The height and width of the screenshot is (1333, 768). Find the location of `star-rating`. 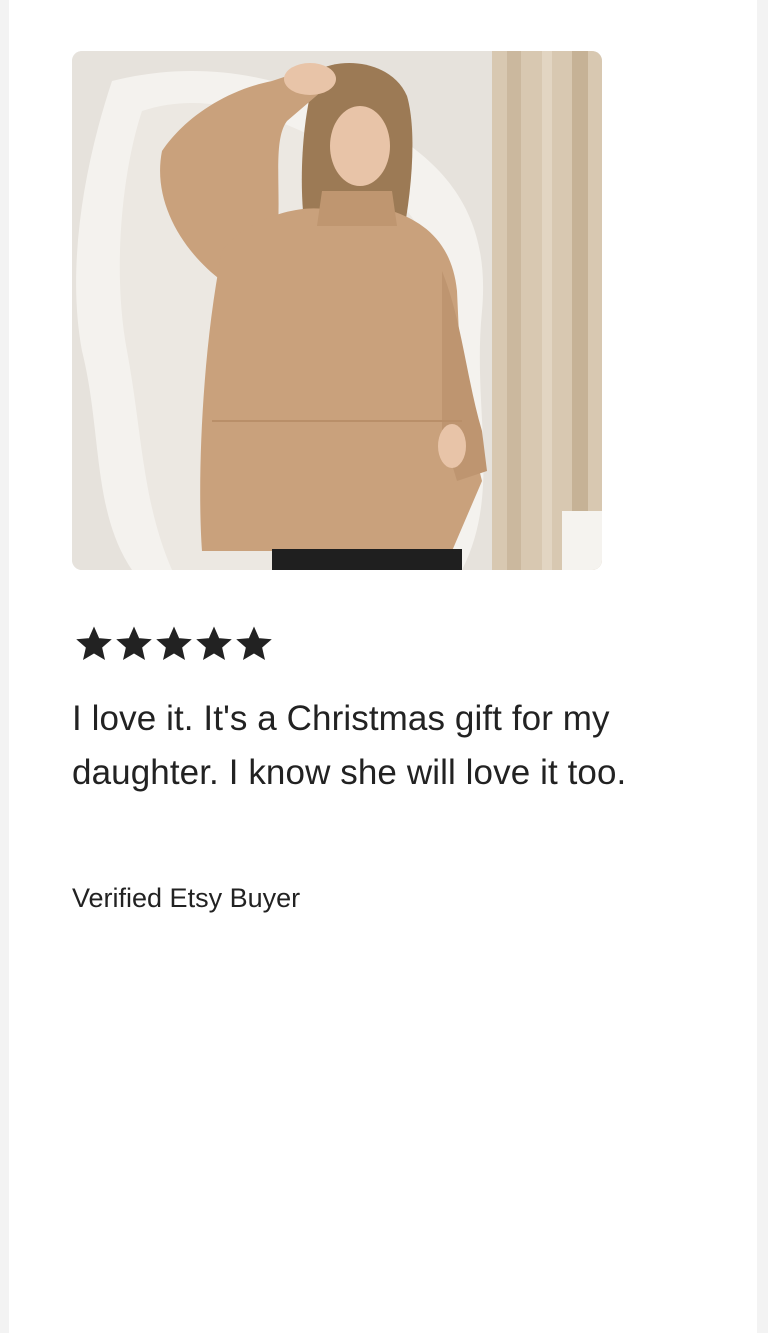

star-rating is located at coordinates (174, 644).